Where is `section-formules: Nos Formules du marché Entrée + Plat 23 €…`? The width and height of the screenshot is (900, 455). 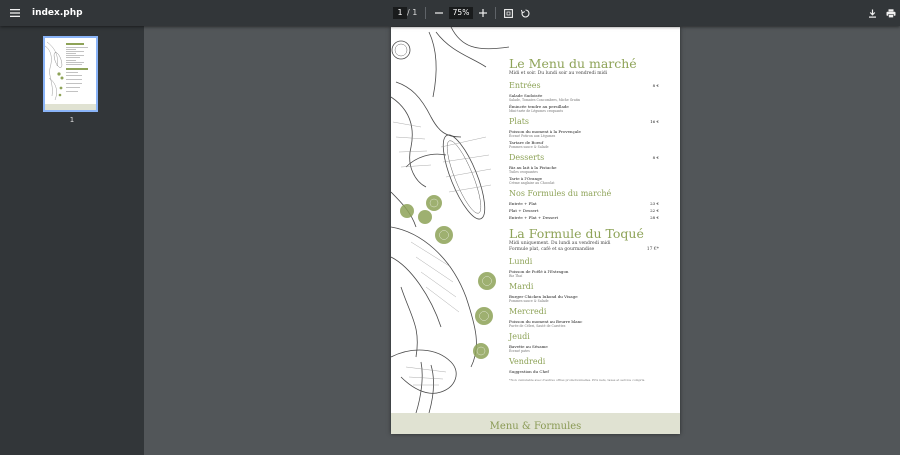
section-formules: Nos Formules du marché Entrée + Plat 23 €… is located at coordinates (584, 204).